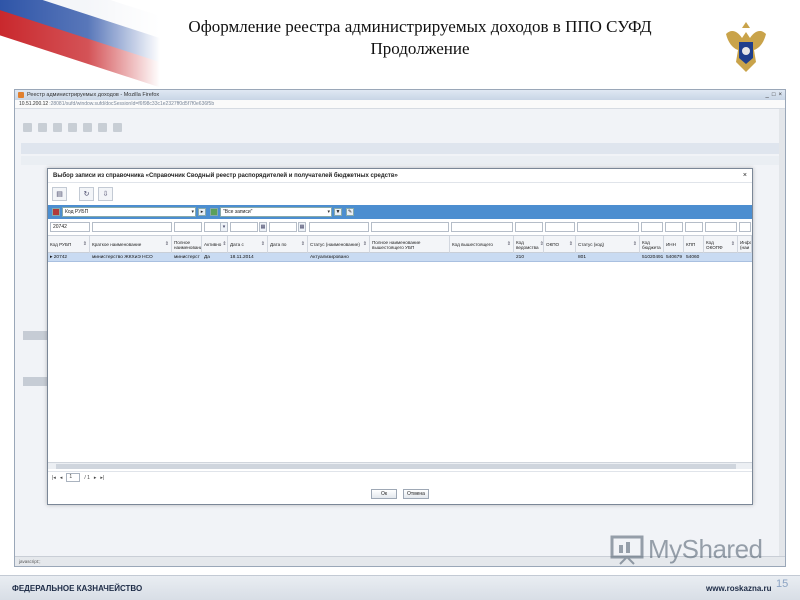 The height and width of the screenshot is (600, 800). What do you see at coordinates (95, 478) in the screenshot?
I see `next-page-icon: ▸` at bounding box center [95, 478].